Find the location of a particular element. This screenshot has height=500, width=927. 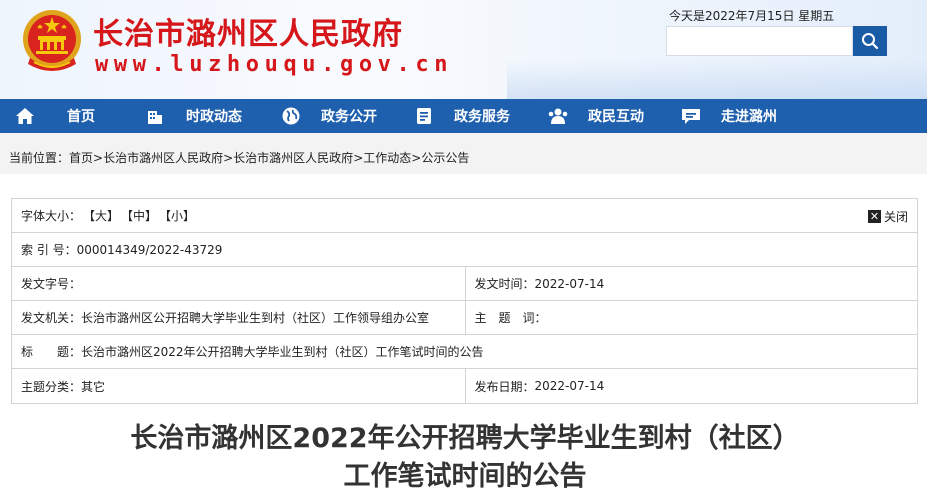

nav-item-about: 走进潞州 is located at coordinates (728, 116).